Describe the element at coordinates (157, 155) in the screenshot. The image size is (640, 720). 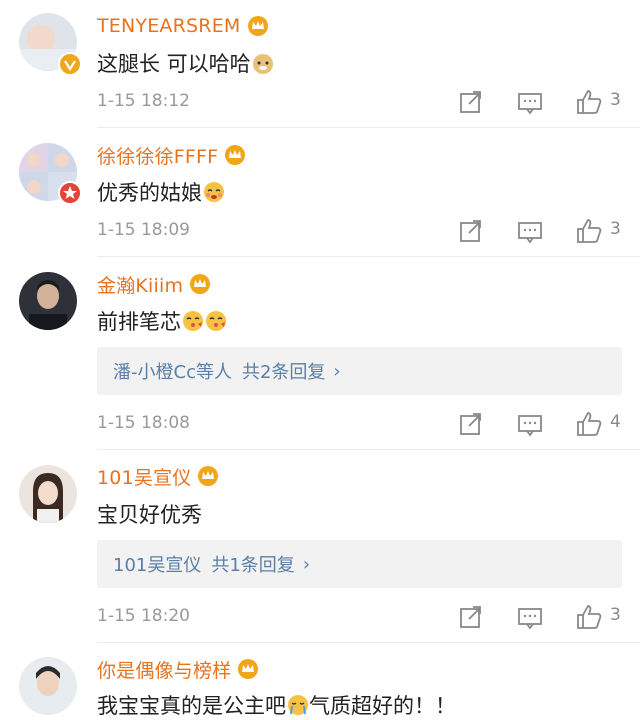
I see `username: 徐徐徐徐FFFF` at that location.